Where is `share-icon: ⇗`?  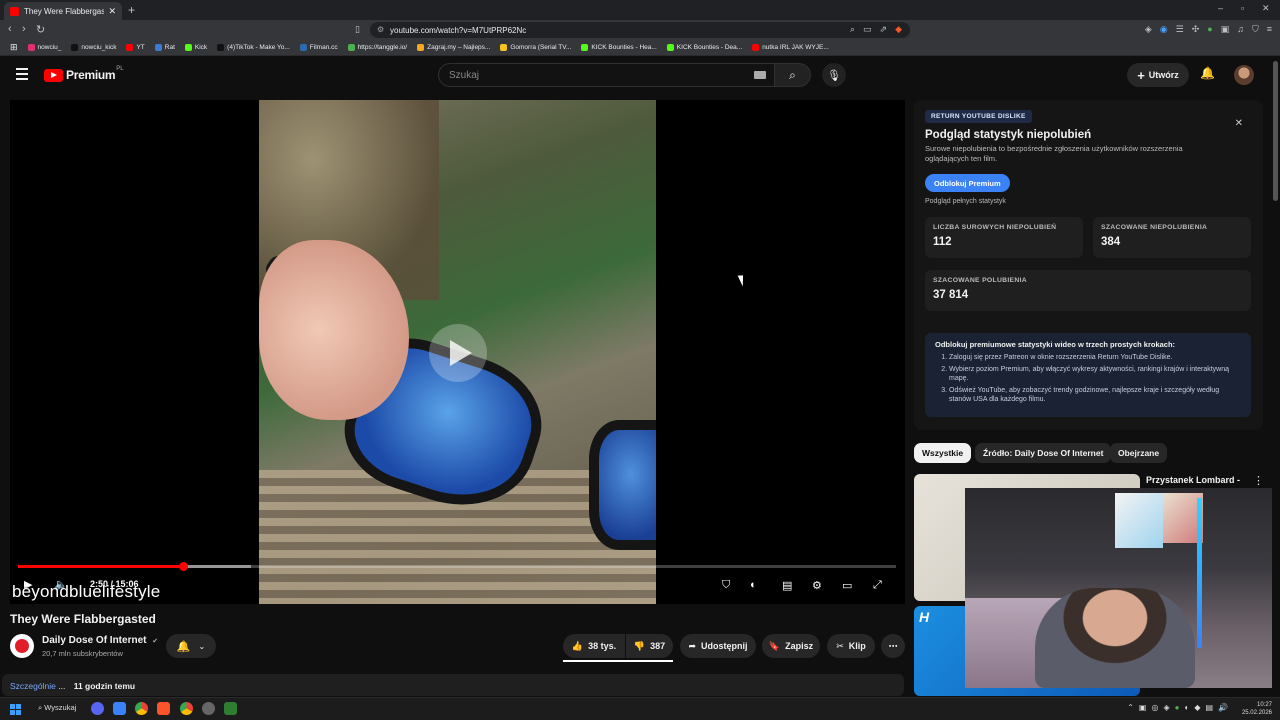 share-icon: ⇗ is located at coordinates (884, 29).